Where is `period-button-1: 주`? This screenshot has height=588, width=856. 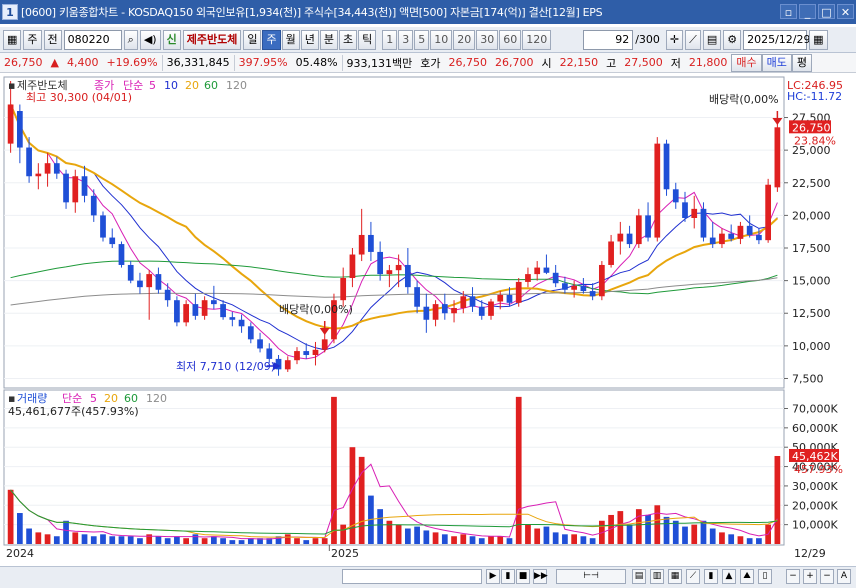 period-button-1: 주 is located at coordinates (271, 39).